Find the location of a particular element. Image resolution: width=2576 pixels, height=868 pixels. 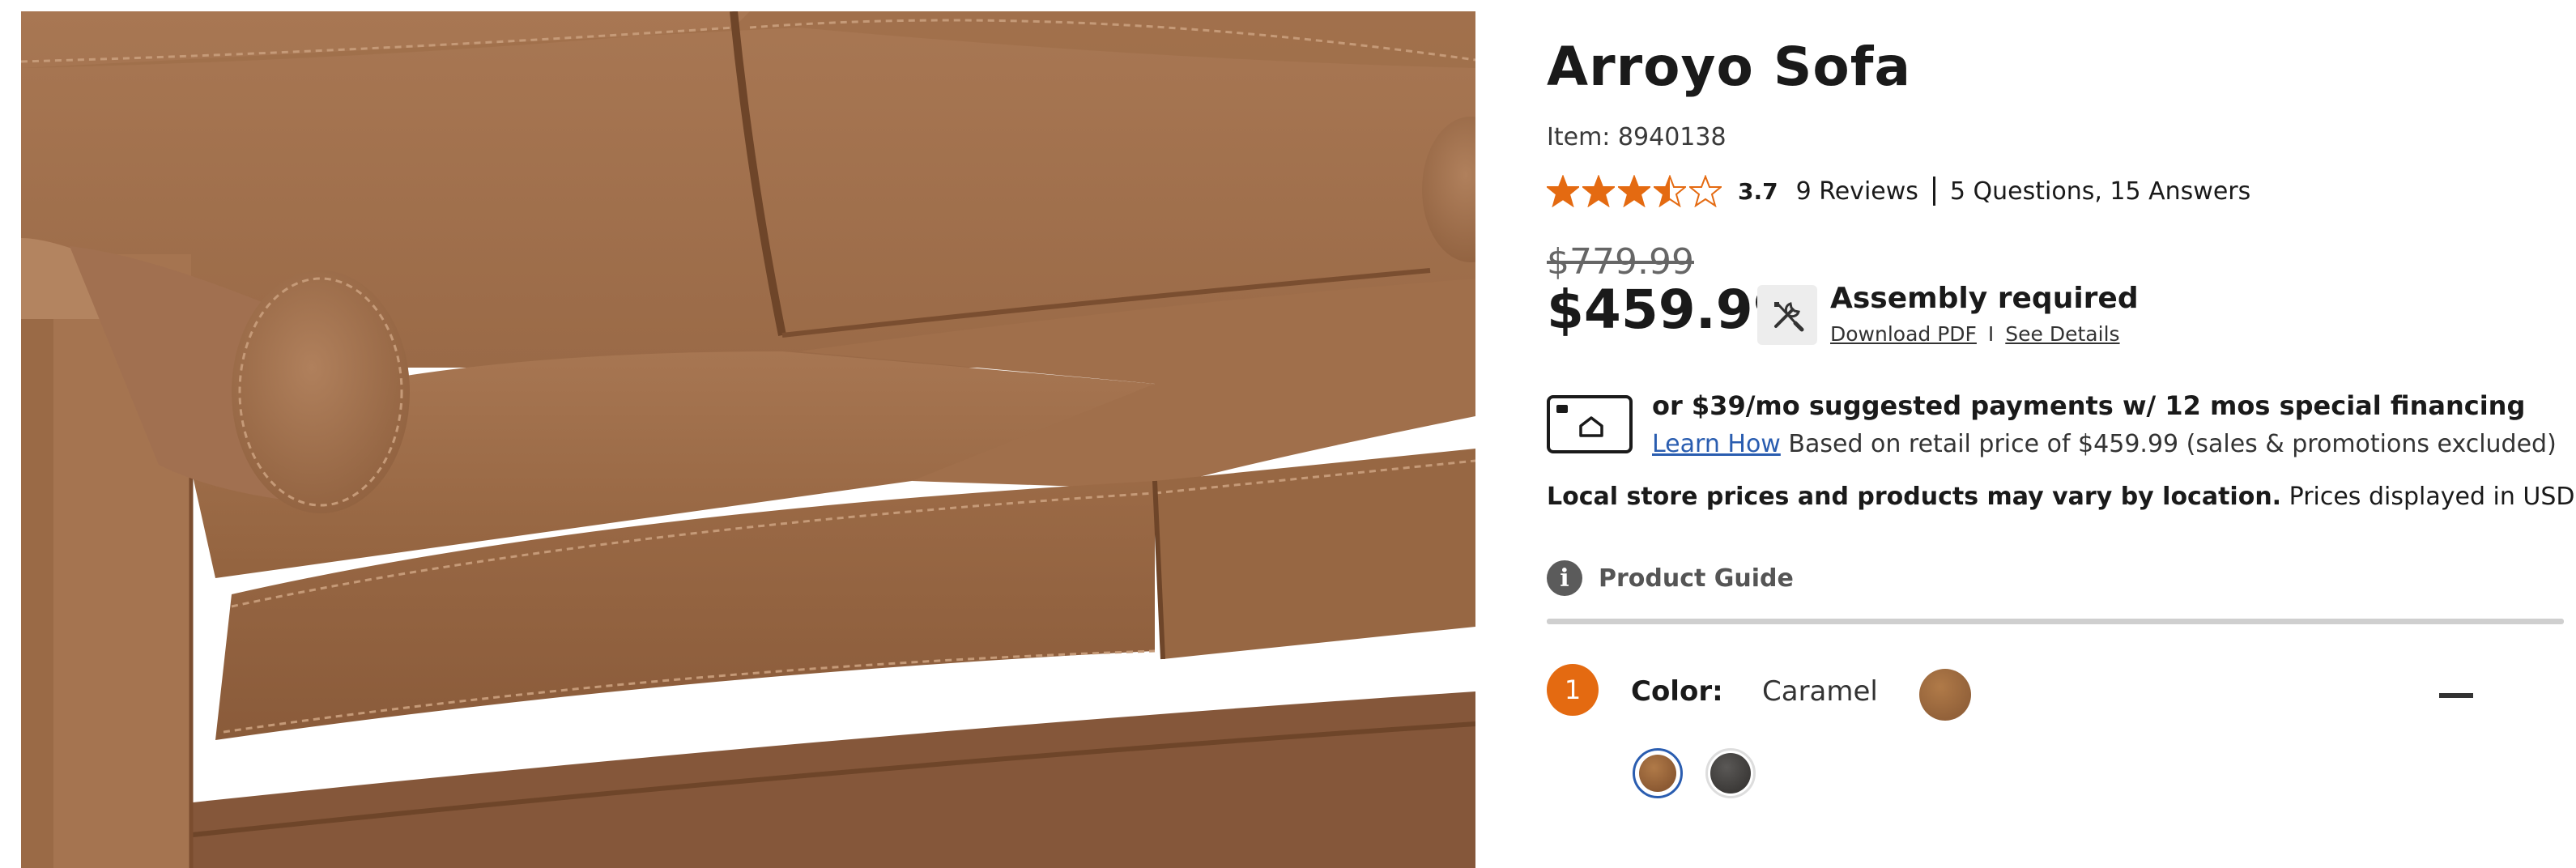

star-rating is located at coordinates (1634, 191).